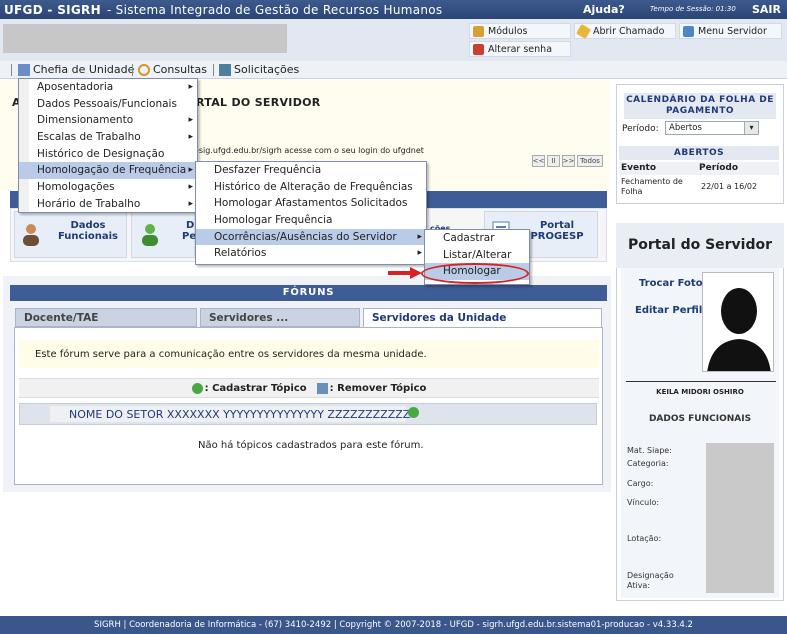 The image size is (787, 634). I want to click on pencil-icon, so click(583, 31).